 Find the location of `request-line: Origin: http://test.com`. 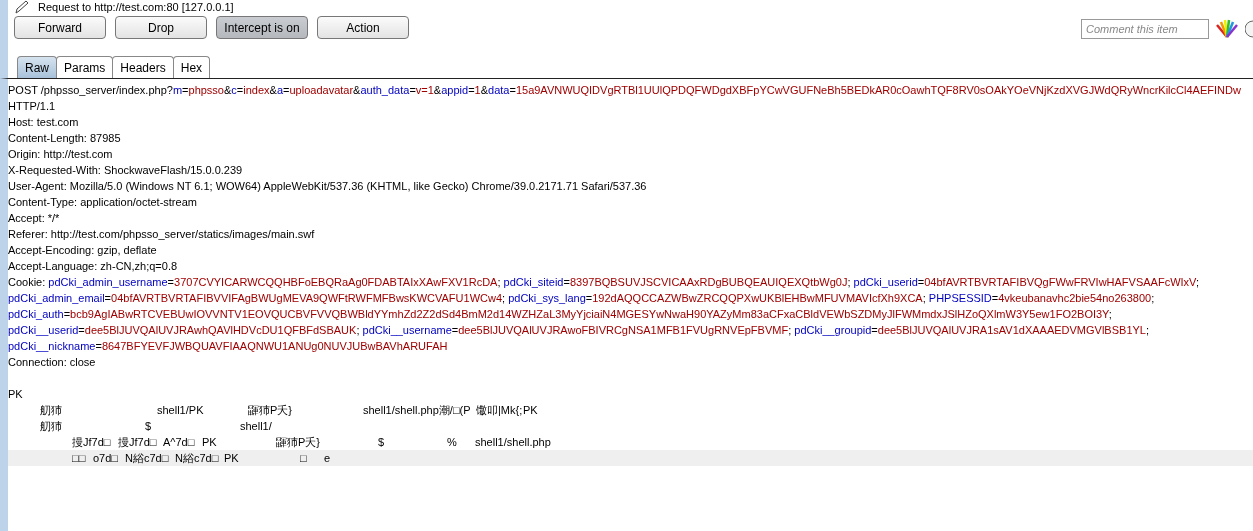

request-line: Origin: http://test.com is located at coordinates (60, 154).